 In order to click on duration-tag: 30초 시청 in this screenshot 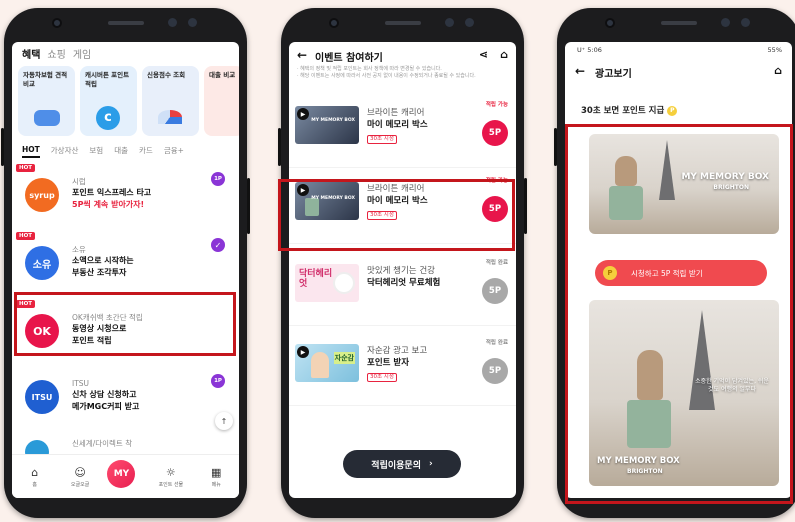, I will do `click(382, 377)`.